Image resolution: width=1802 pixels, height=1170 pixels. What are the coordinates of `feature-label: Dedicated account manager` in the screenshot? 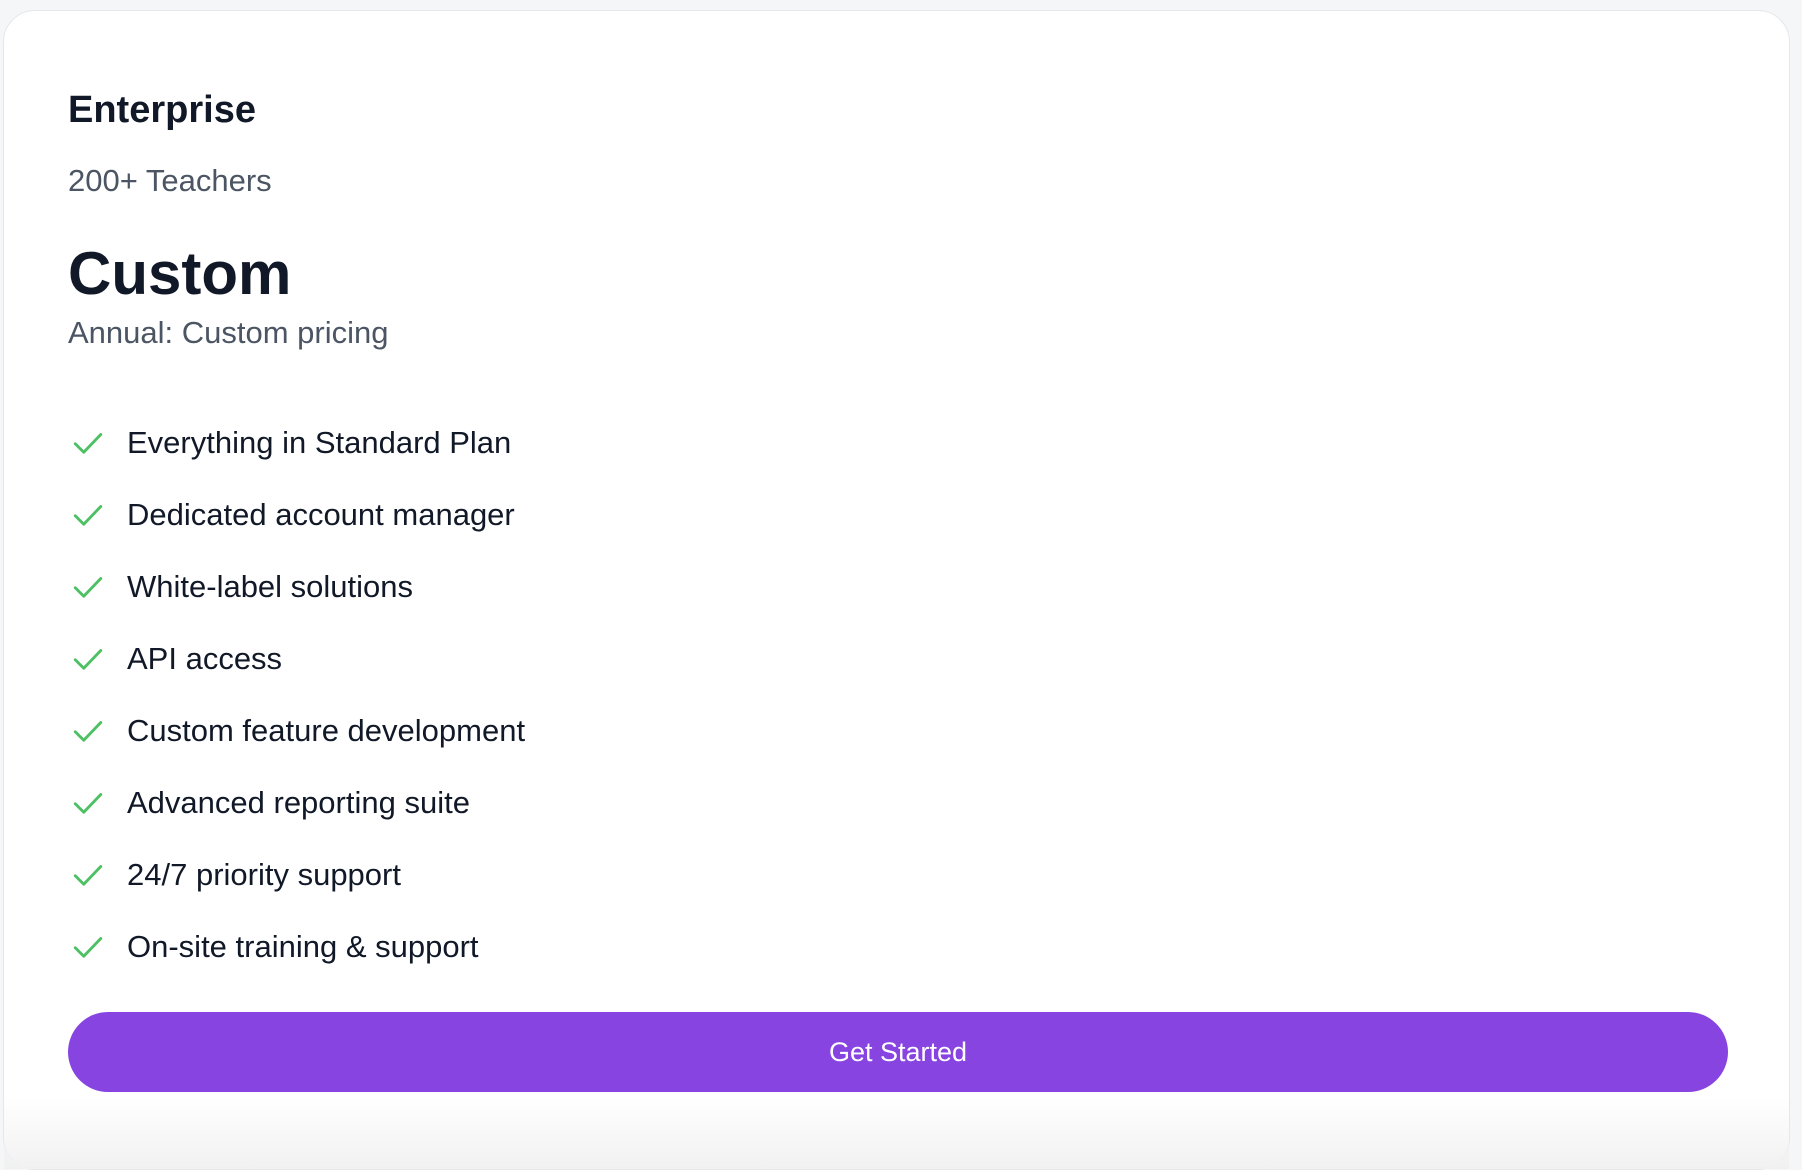 It's located at (321, 514).